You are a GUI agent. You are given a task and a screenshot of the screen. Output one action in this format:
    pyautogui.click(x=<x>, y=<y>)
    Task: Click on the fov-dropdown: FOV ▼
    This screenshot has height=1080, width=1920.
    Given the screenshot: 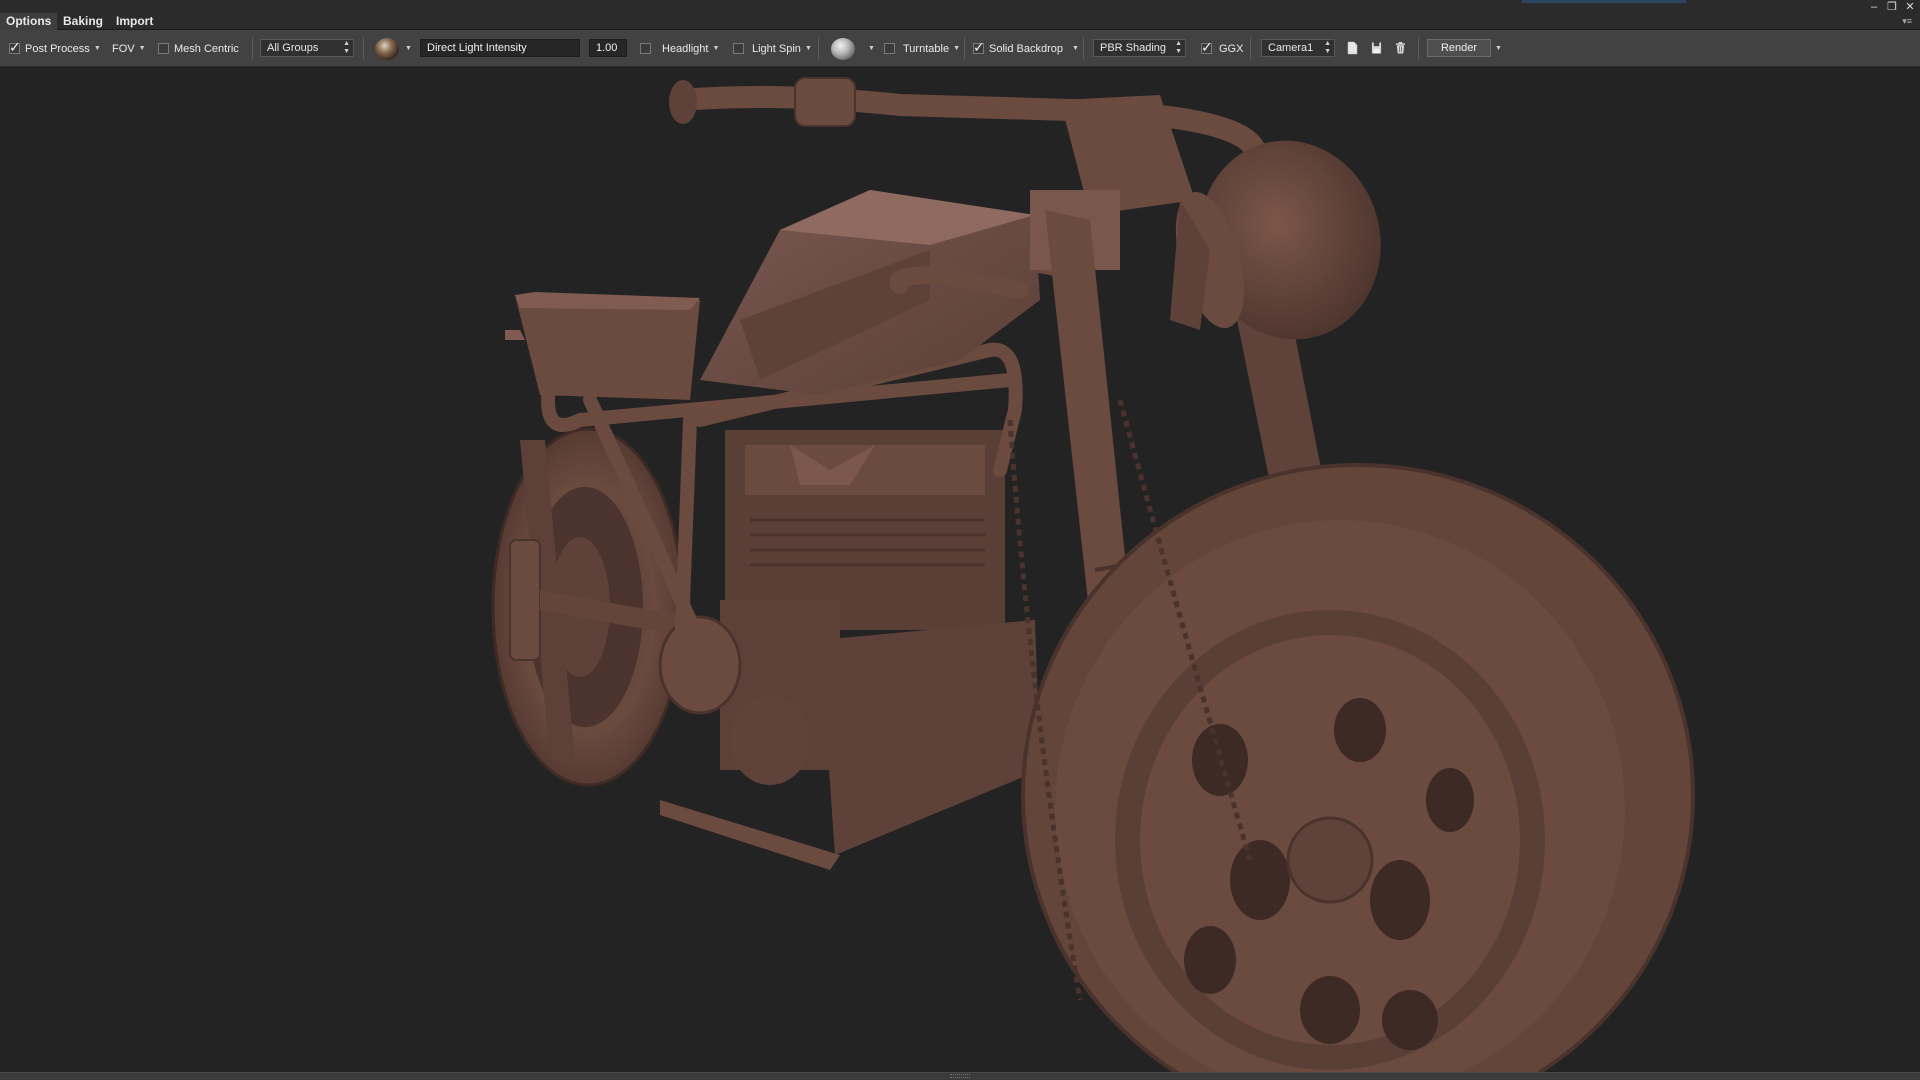 What is the action you would take?
    pyautogui.click(x=129, y=48)
    